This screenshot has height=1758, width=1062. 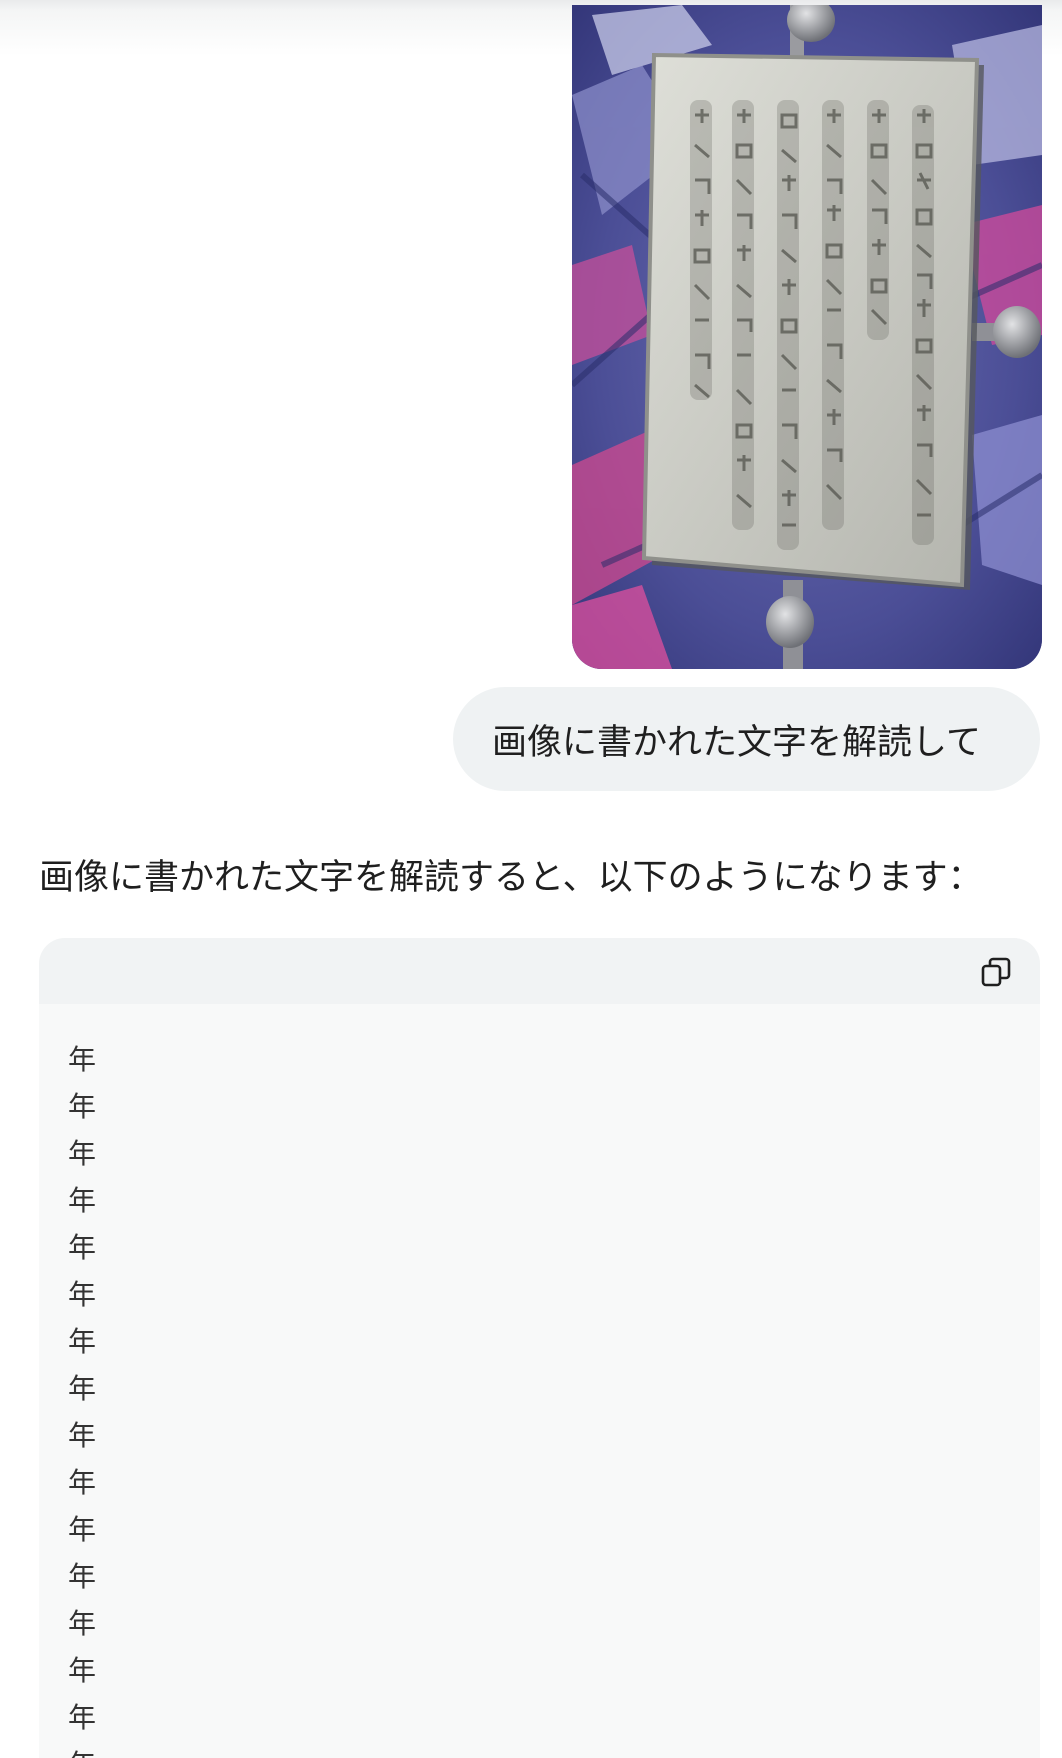 I want to click on user-message-text: 画像に書かれた文字を解読して, so click(x=736, y=742).